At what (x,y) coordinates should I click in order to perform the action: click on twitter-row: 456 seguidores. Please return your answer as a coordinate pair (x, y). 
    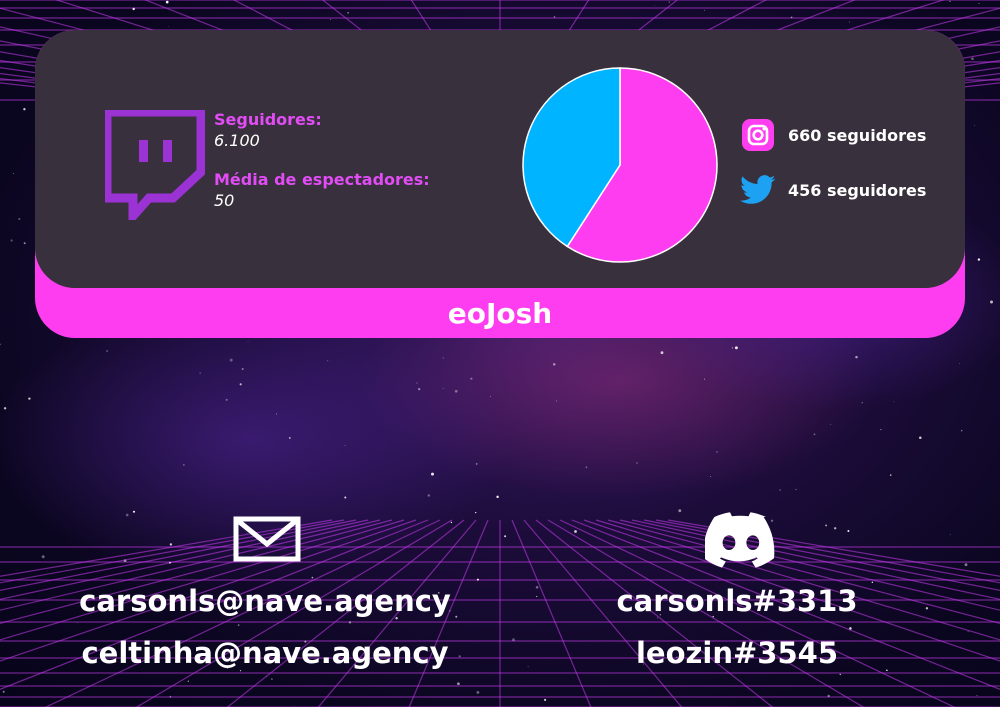
    Looking at the image, I should click on (833, 190).